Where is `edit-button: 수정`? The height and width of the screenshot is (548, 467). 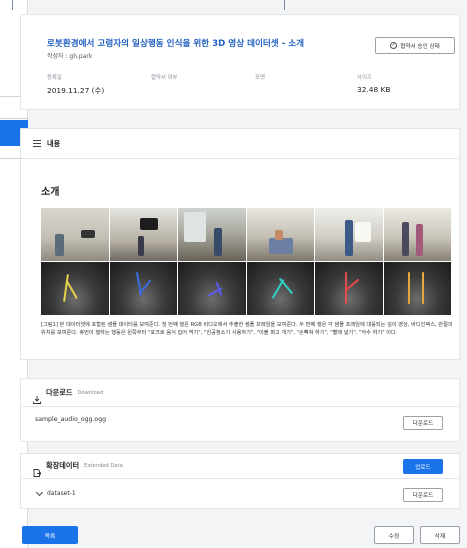
edit-button: 수정 is located at coordinates (394, 535).